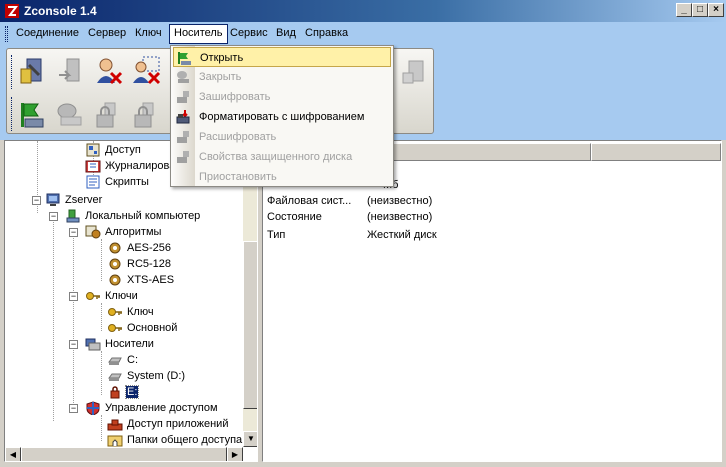  I want to click on property-name: Состояние, so click(294, 217).